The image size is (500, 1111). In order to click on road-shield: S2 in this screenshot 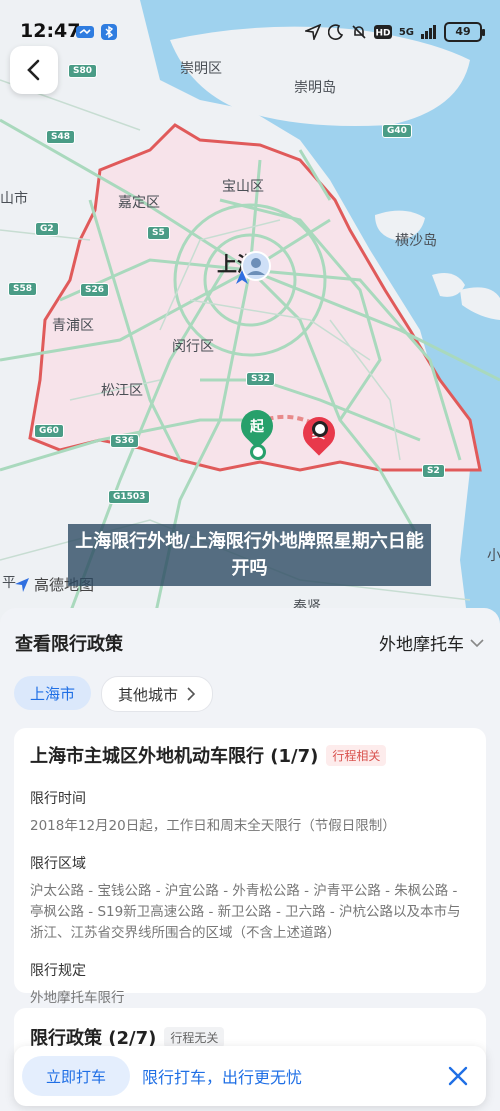, I will do `click(433, 471)`.